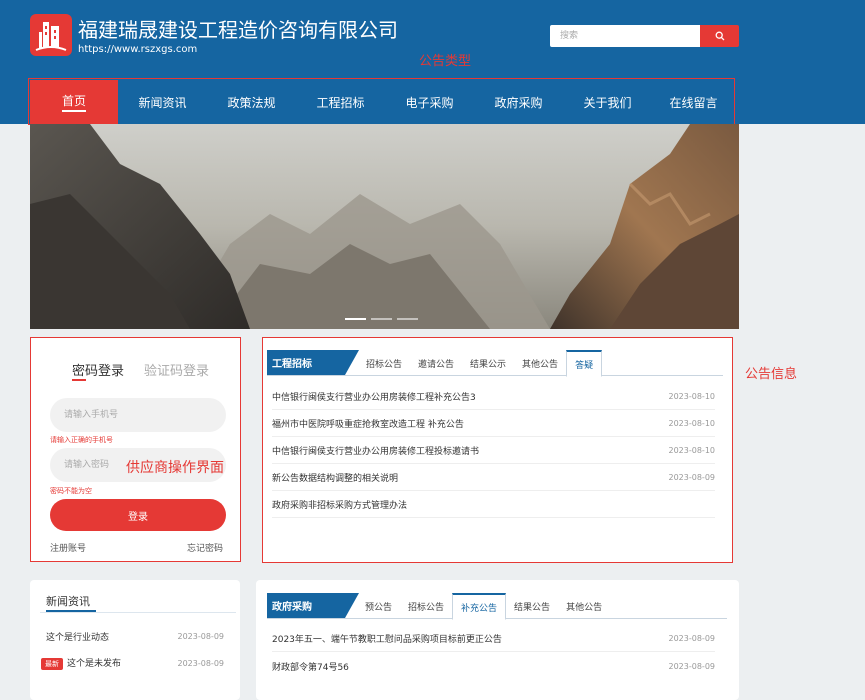 This screenshot has height=700, width=865. Describe the element at coordinates (493, 424) in the screenshot. I see `list-item: 福州市中医院呼吸重症抢救室改造工程 补充公告 2023-08-10` at that location.